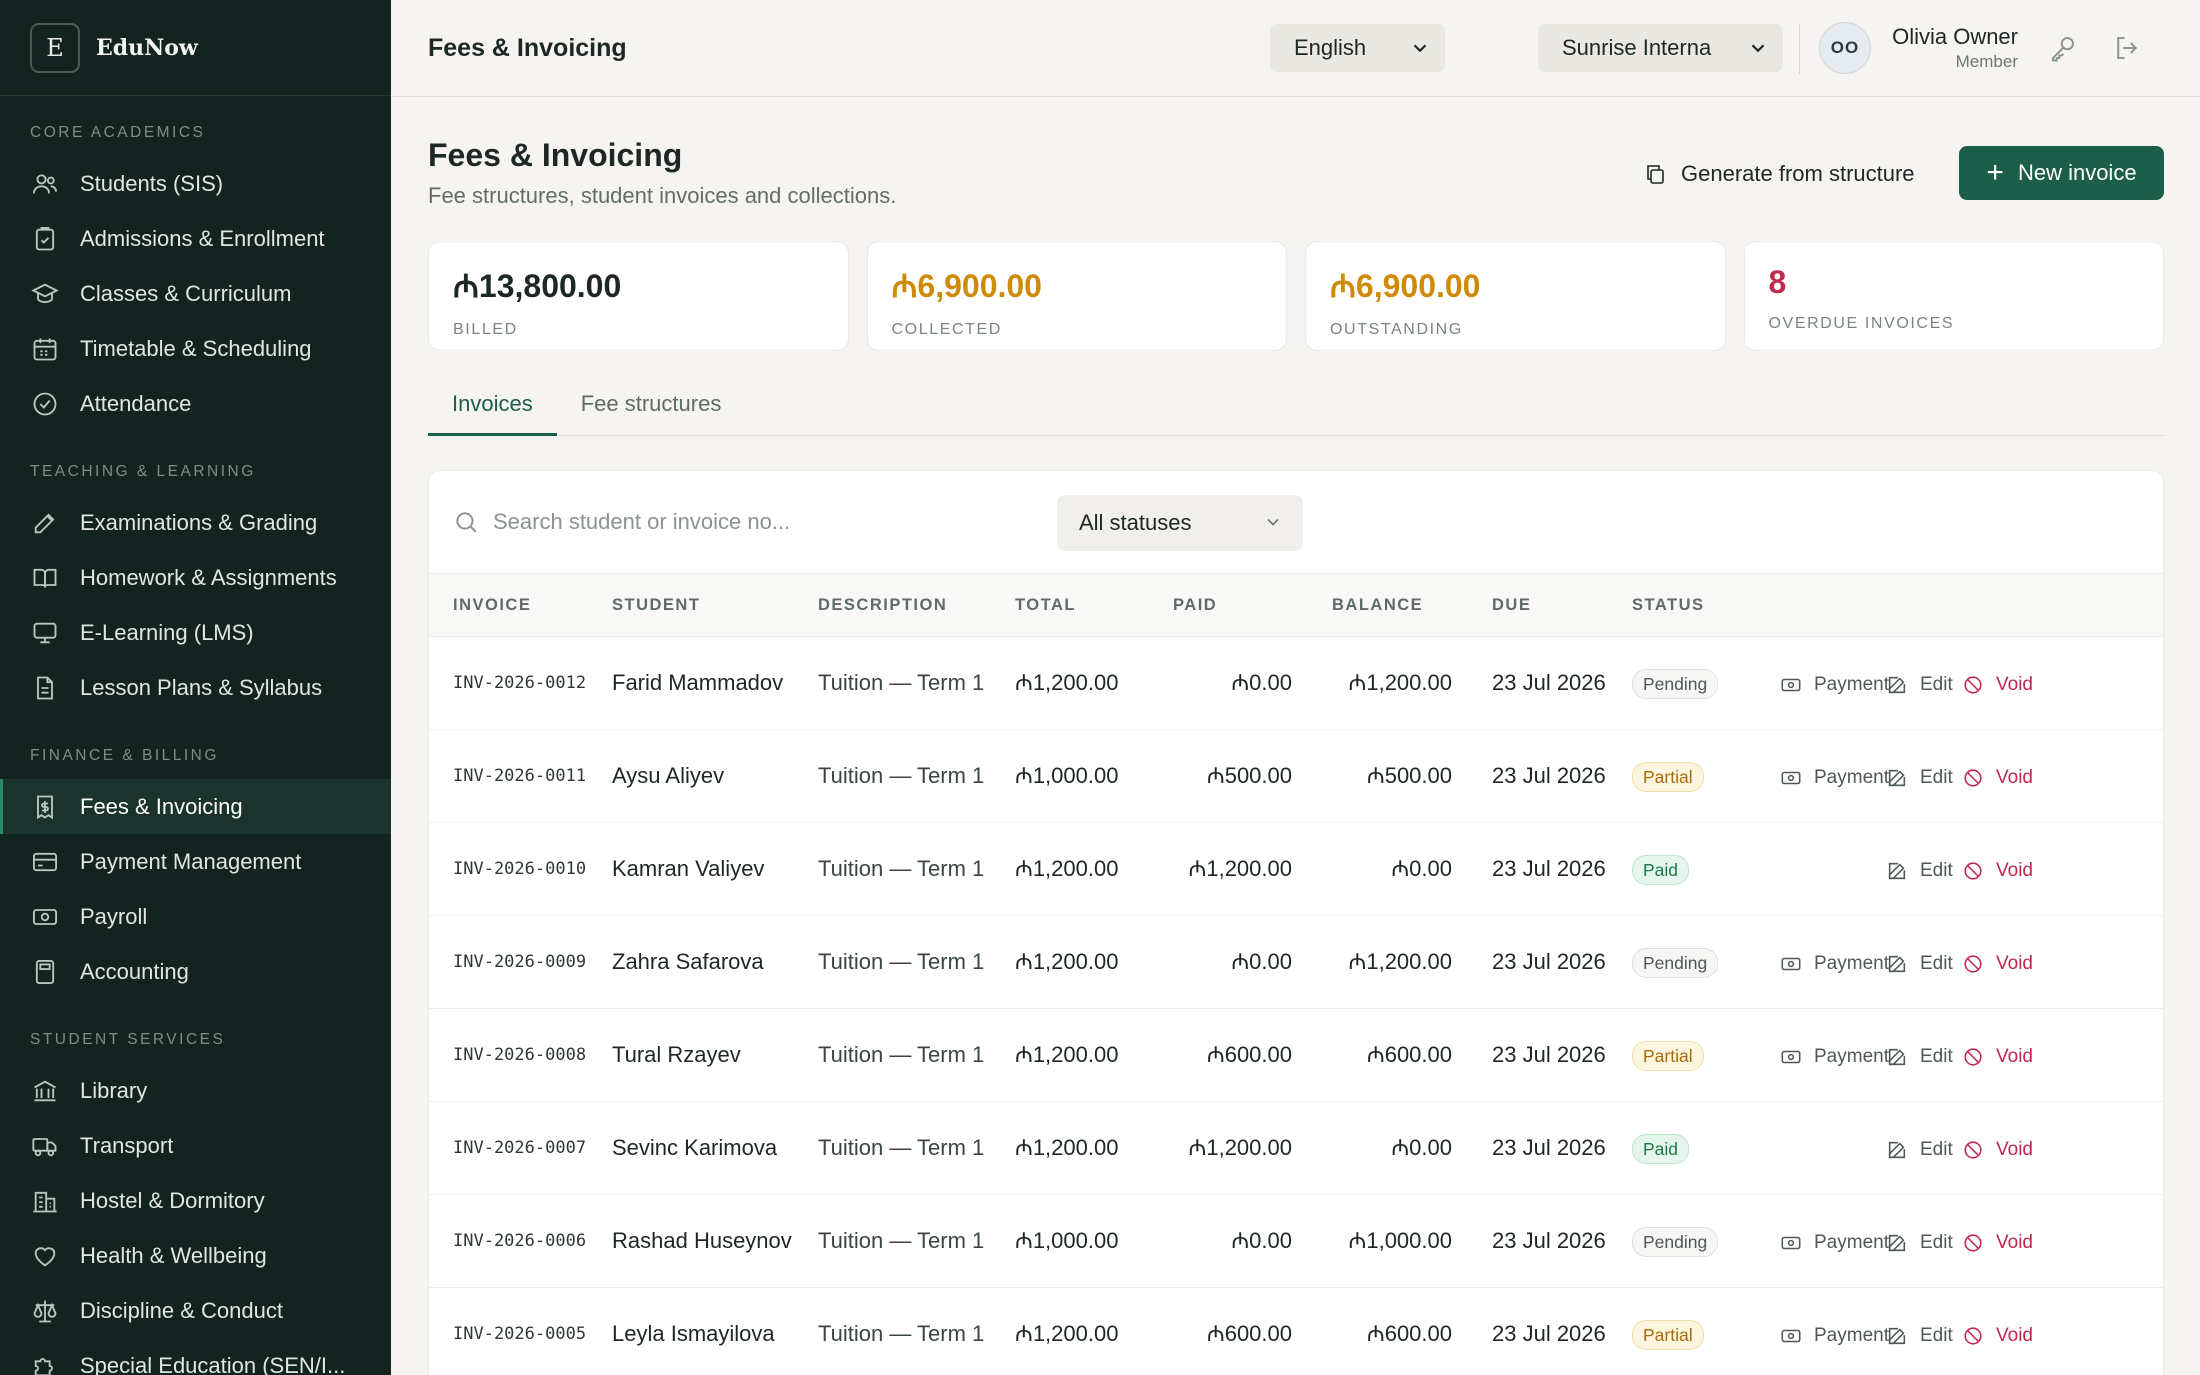 This screenshot has height=1375, width=2200. I want to click on status-cell: Pending, so click(1683, 683).